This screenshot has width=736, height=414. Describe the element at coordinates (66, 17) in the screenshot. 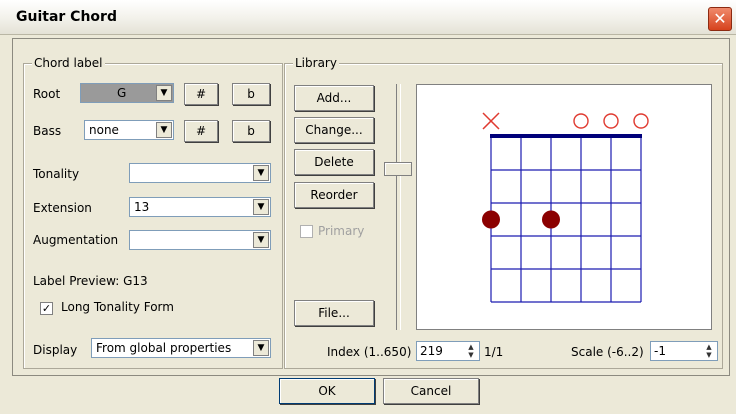

I see `window-title: Guitar Chord` at that location.